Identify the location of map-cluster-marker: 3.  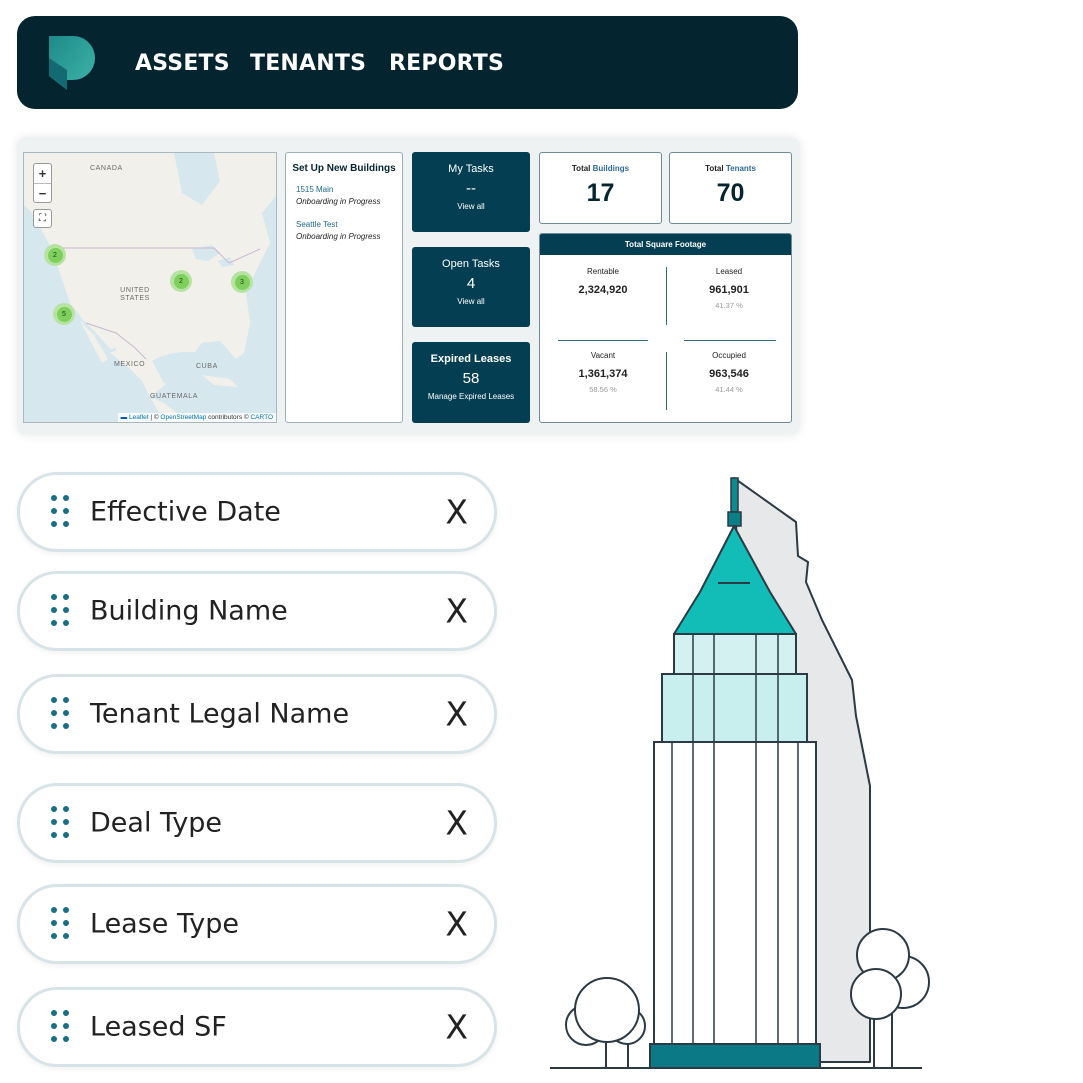
(242, 282).